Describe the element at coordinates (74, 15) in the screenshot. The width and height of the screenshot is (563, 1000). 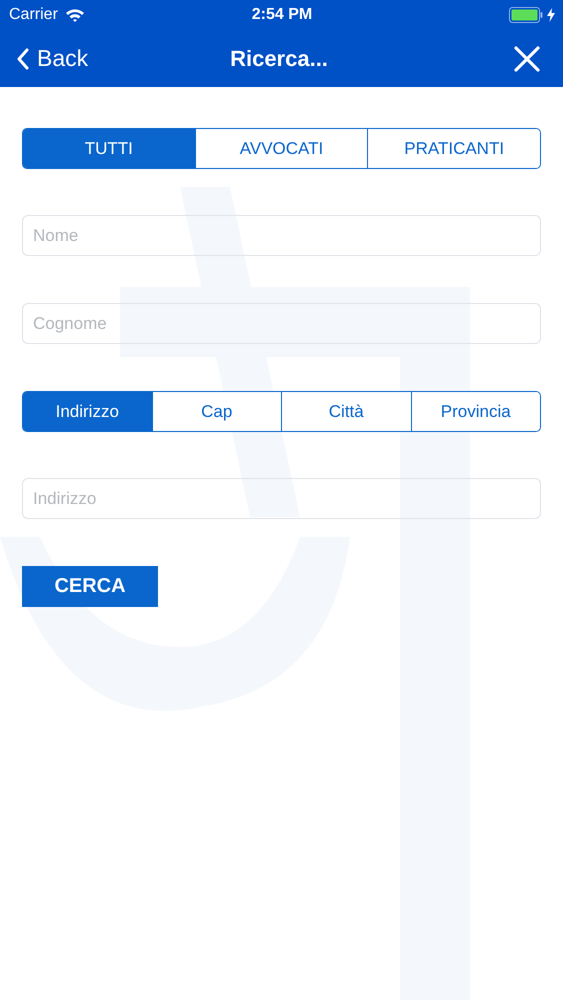
I see `wifi-icon` at that location.